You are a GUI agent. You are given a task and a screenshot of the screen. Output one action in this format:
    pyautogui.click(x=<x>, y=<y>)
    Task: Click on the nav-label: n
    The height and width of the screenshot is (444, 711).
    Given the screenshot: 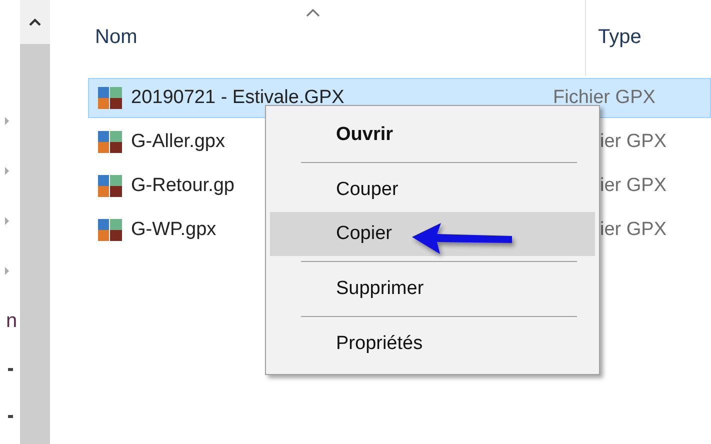 What is the action you would take?
    pyautogui.click(x=12, y=321)
    